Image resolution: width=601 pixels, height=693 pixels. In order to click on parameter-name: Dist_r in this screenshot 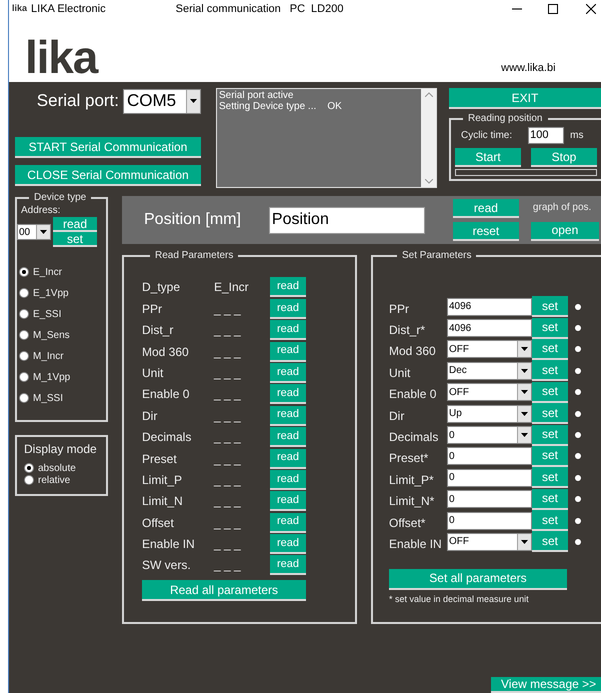, I will do `click(158, 331)`.